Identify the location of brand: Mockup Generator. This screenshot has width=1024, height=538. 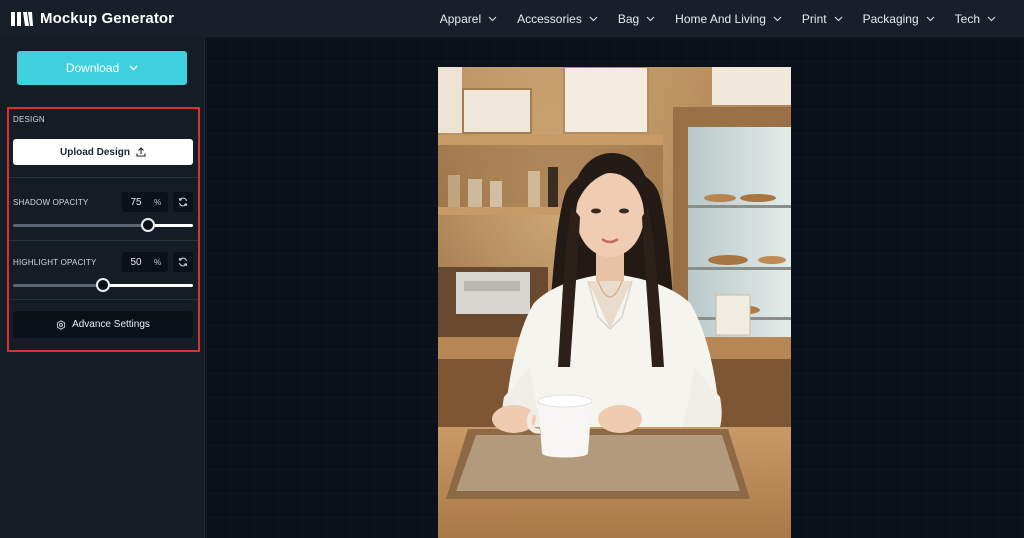
(92, 18).